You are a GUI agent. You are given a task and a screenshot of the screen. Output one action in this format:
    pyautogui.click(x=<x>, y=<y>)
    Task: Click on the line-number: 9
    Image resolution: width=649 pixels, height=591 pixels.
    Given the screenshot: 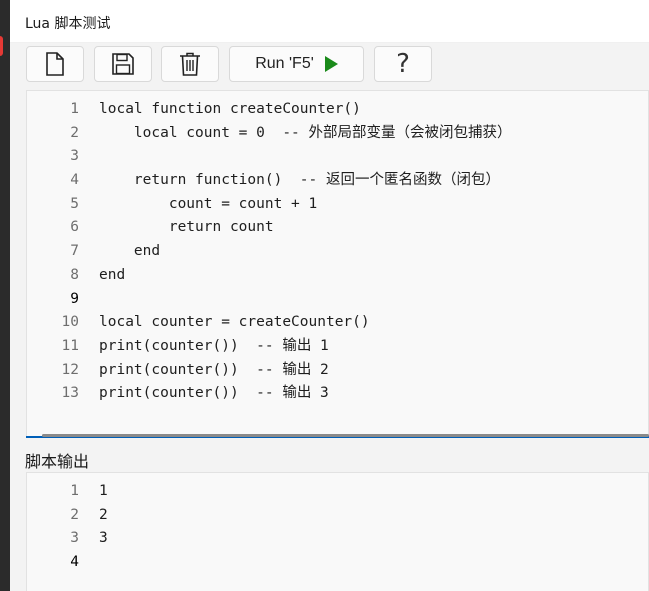 What is the action you would take?
    pyautogui.click(x=74, y=298)
    